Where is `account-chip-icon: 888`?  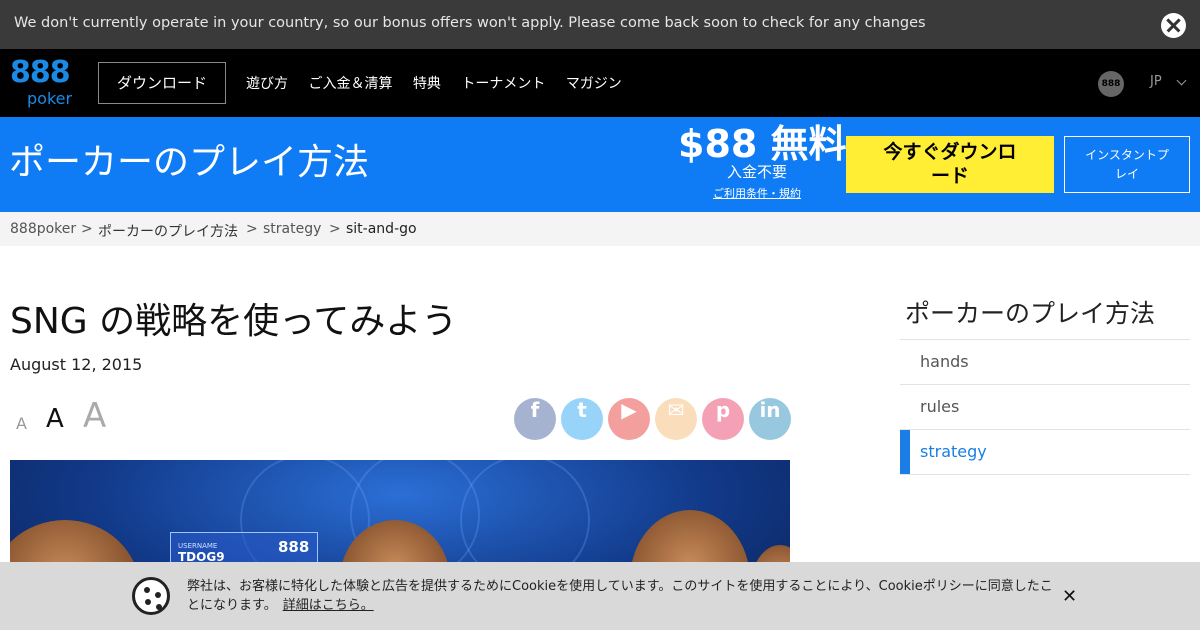 account-chip-icon: 888 is located at coordinates (1111, 84).